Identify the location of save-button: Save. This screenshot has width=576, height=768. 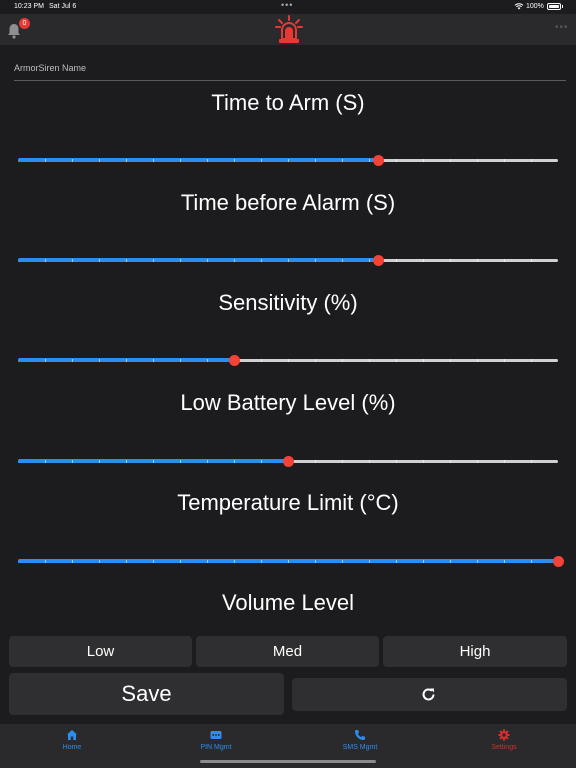
(146, 694).